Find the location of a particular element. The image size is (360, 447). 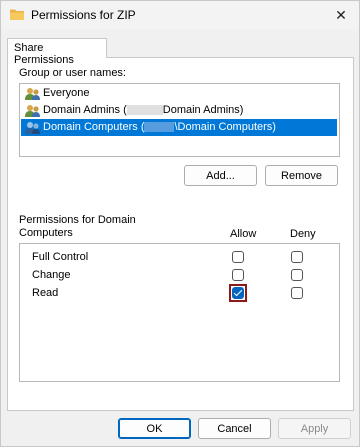

list-item-label: Domain Computers ( is located at coordinates (94, 127).